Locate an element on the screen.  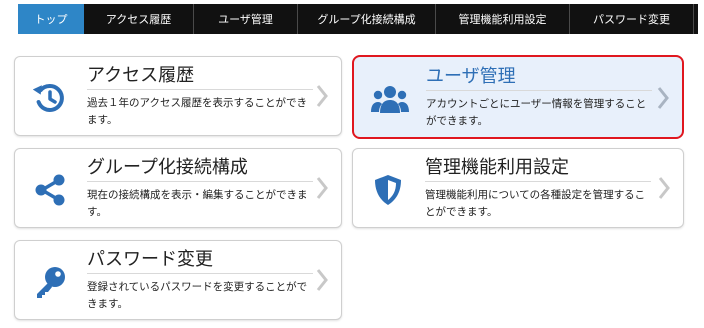
key-icon is located at coordinates (51, 282).